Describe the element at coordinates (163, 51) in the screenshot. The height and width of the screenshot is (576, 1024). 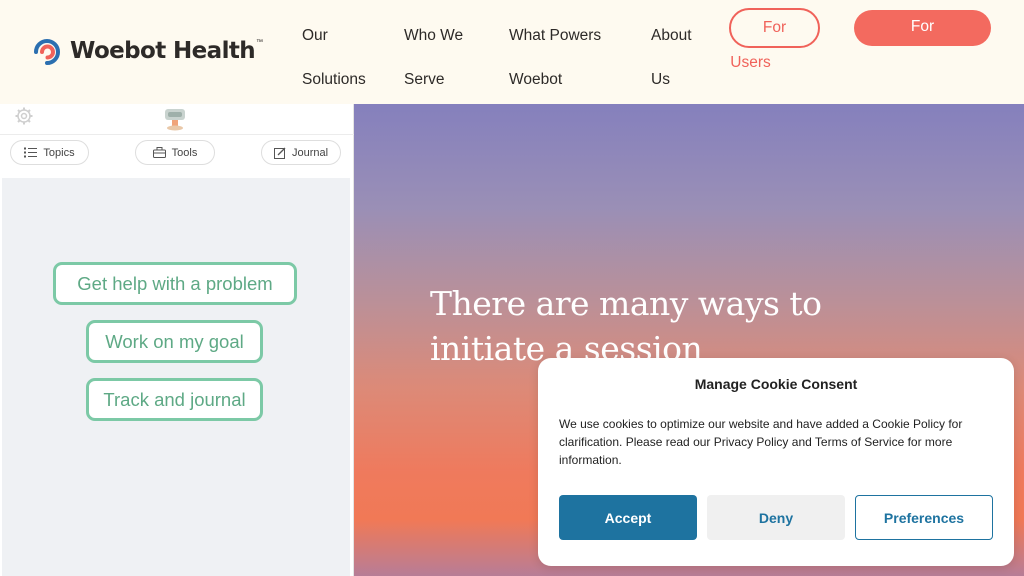
I see `brand-name: Woebot Health` at that location.